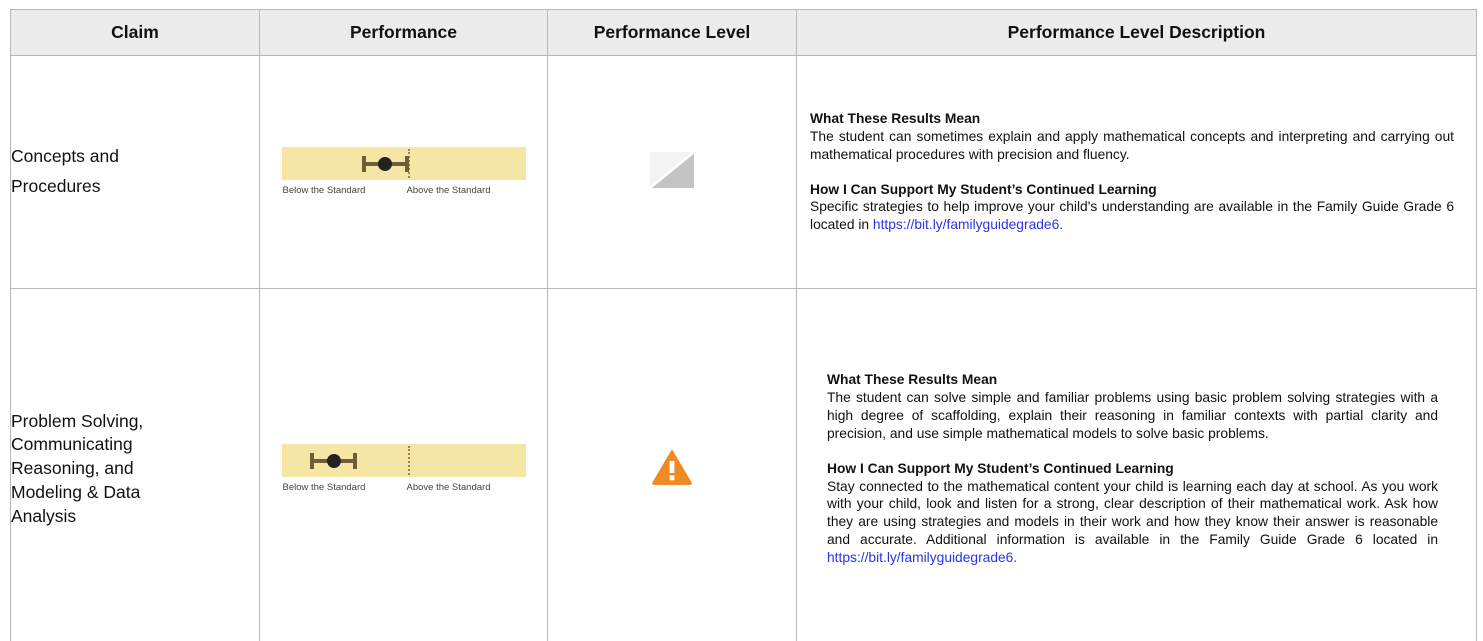  I want to click on warning-icon, so click(672, 469).